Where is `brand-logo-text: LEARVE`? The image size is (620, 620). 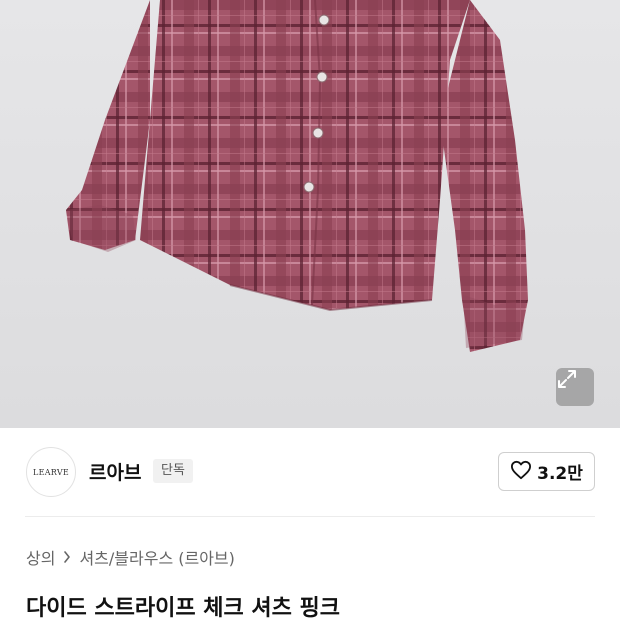 brand-logo-text: LEARVE is located at coordinates (51, 472).